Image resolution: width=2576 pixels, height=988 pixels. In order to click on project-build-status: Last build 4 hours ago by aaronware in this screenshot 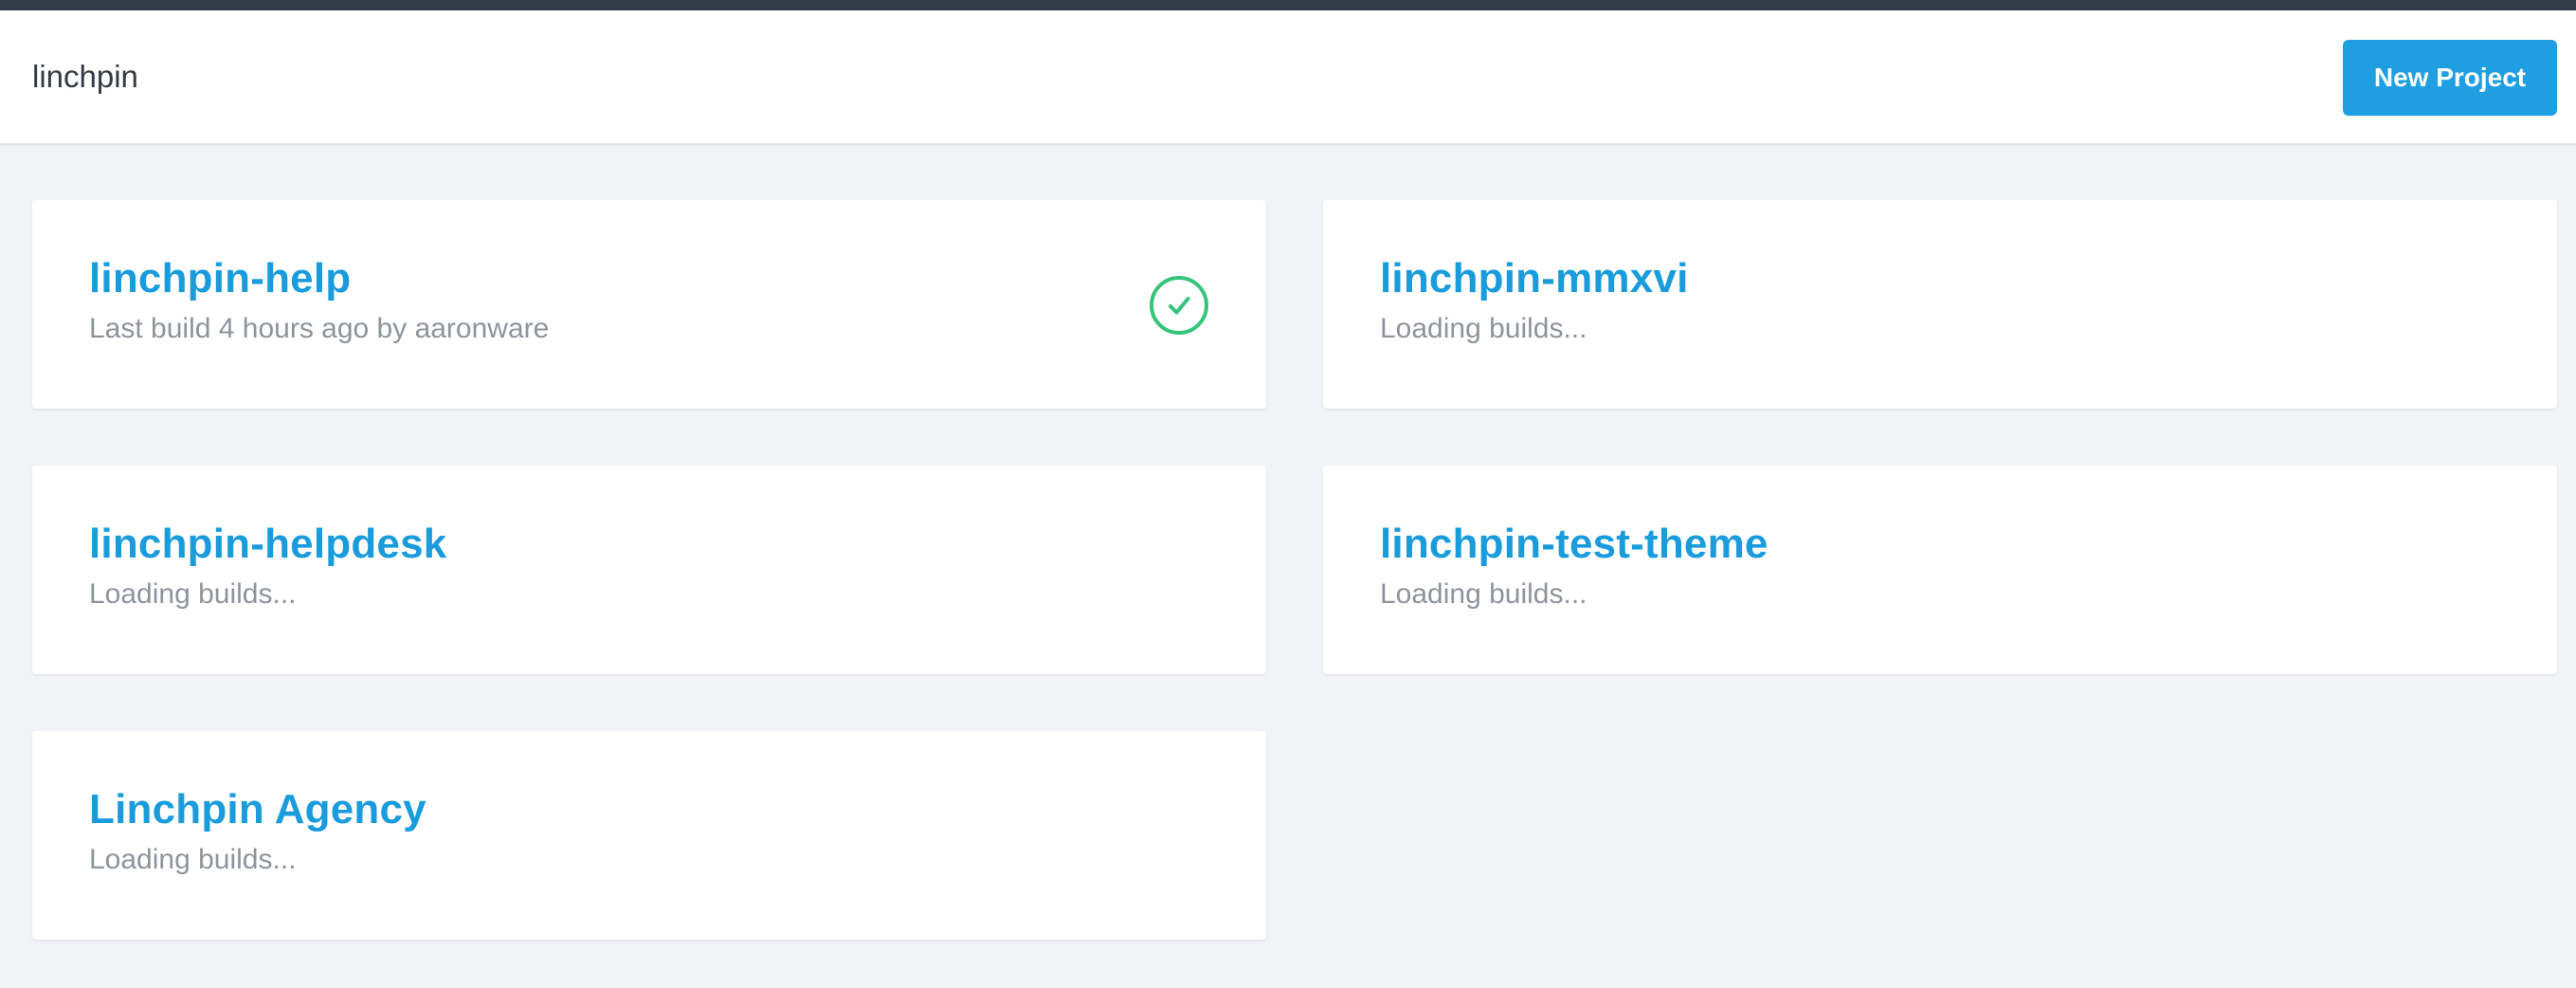, I will do `click(319, 328)`.